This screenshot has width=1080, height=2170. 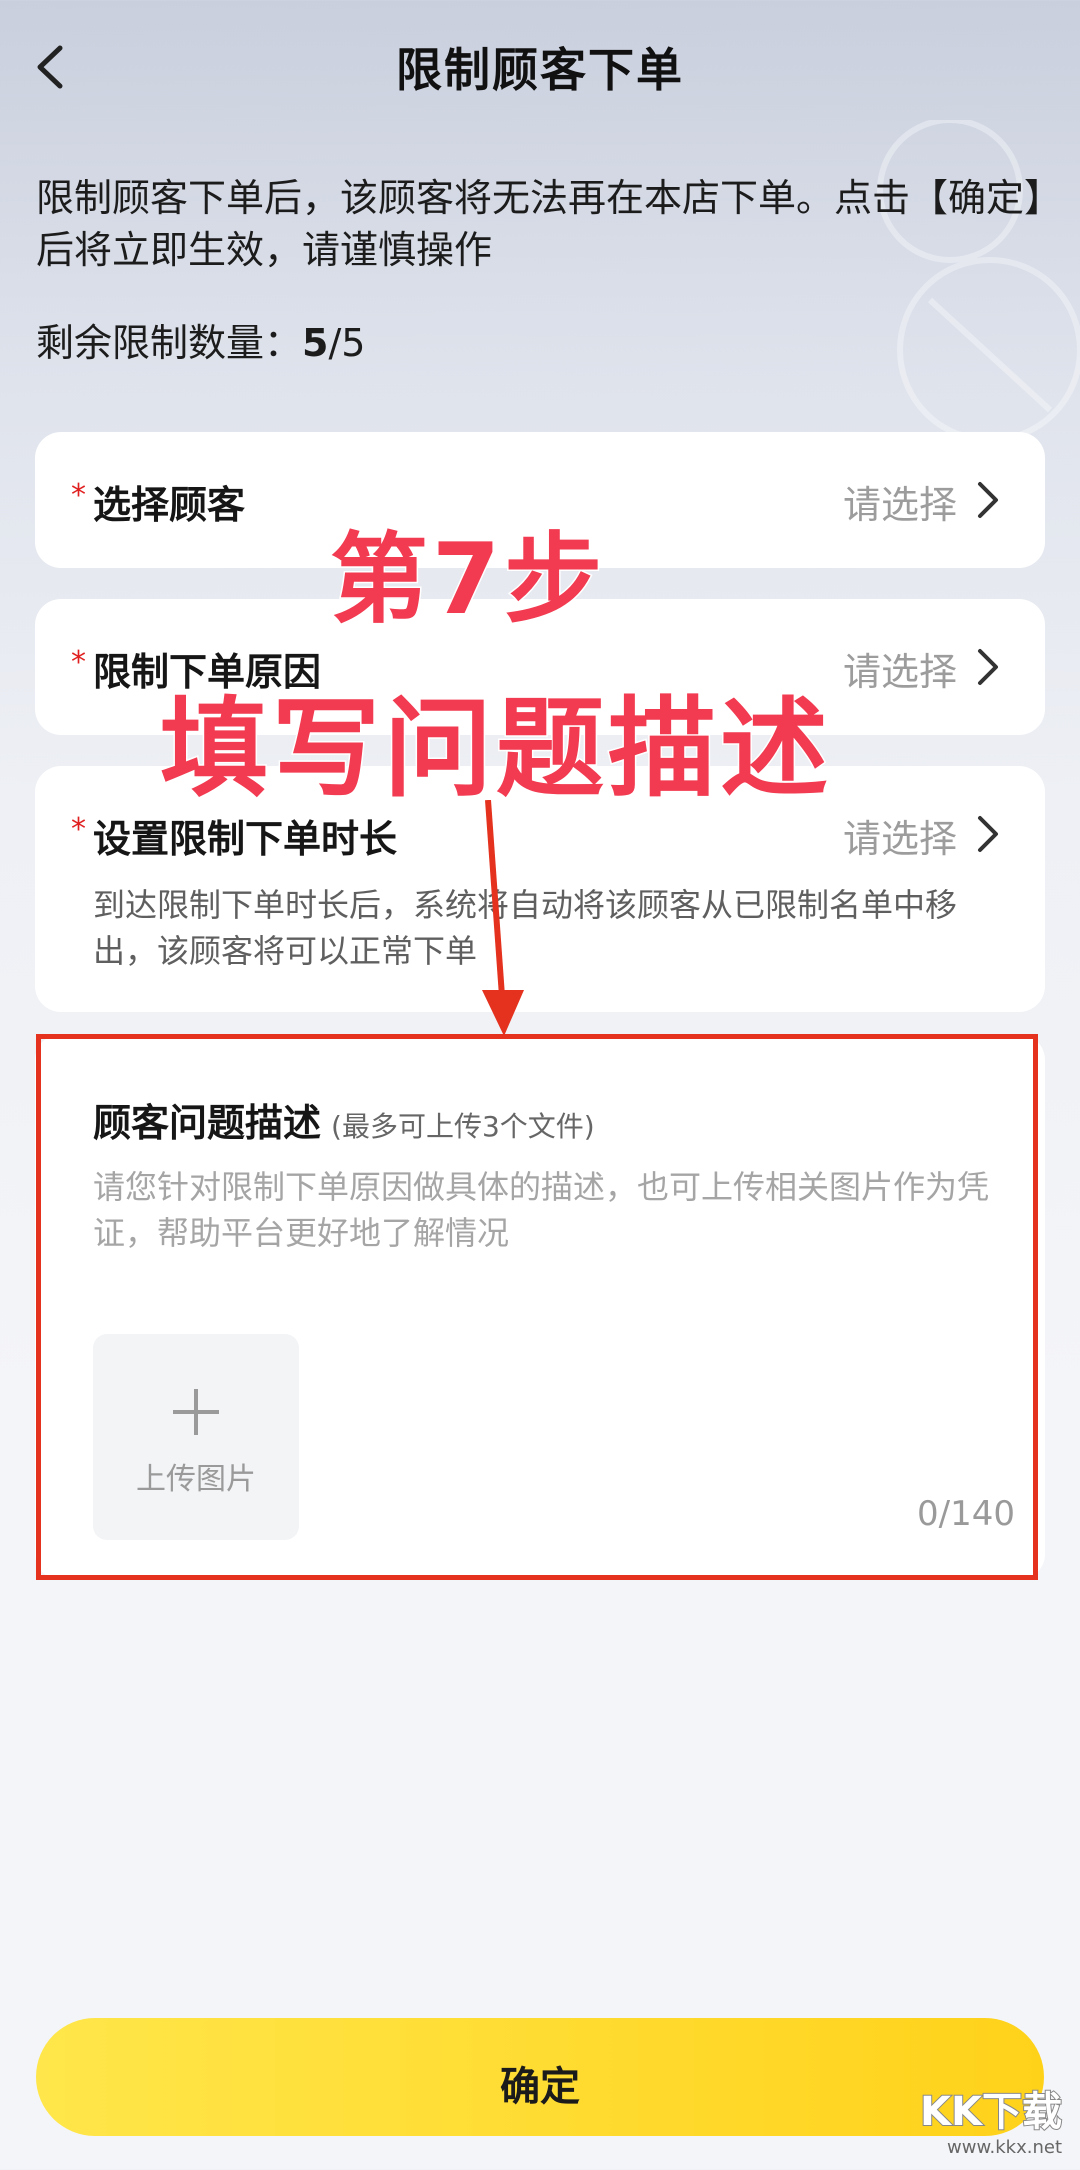 I want to click on row-label-select-customer: 选择顾客, so click(x=169, y=505).